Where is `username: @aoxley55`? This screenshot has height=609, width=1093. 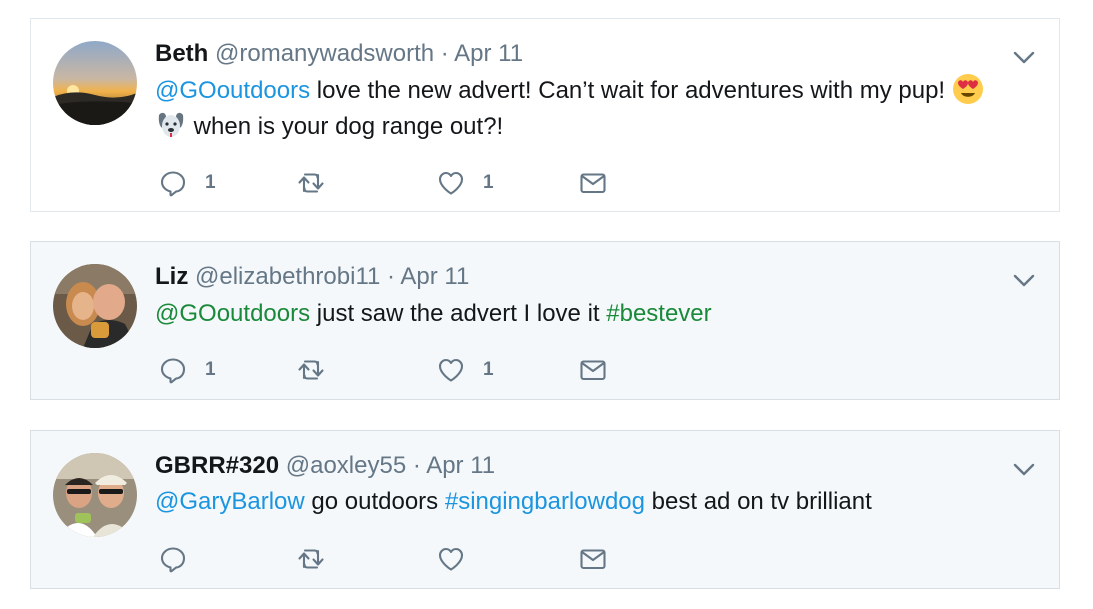 username: @aoxley55 is located at coordinates (346, 465).